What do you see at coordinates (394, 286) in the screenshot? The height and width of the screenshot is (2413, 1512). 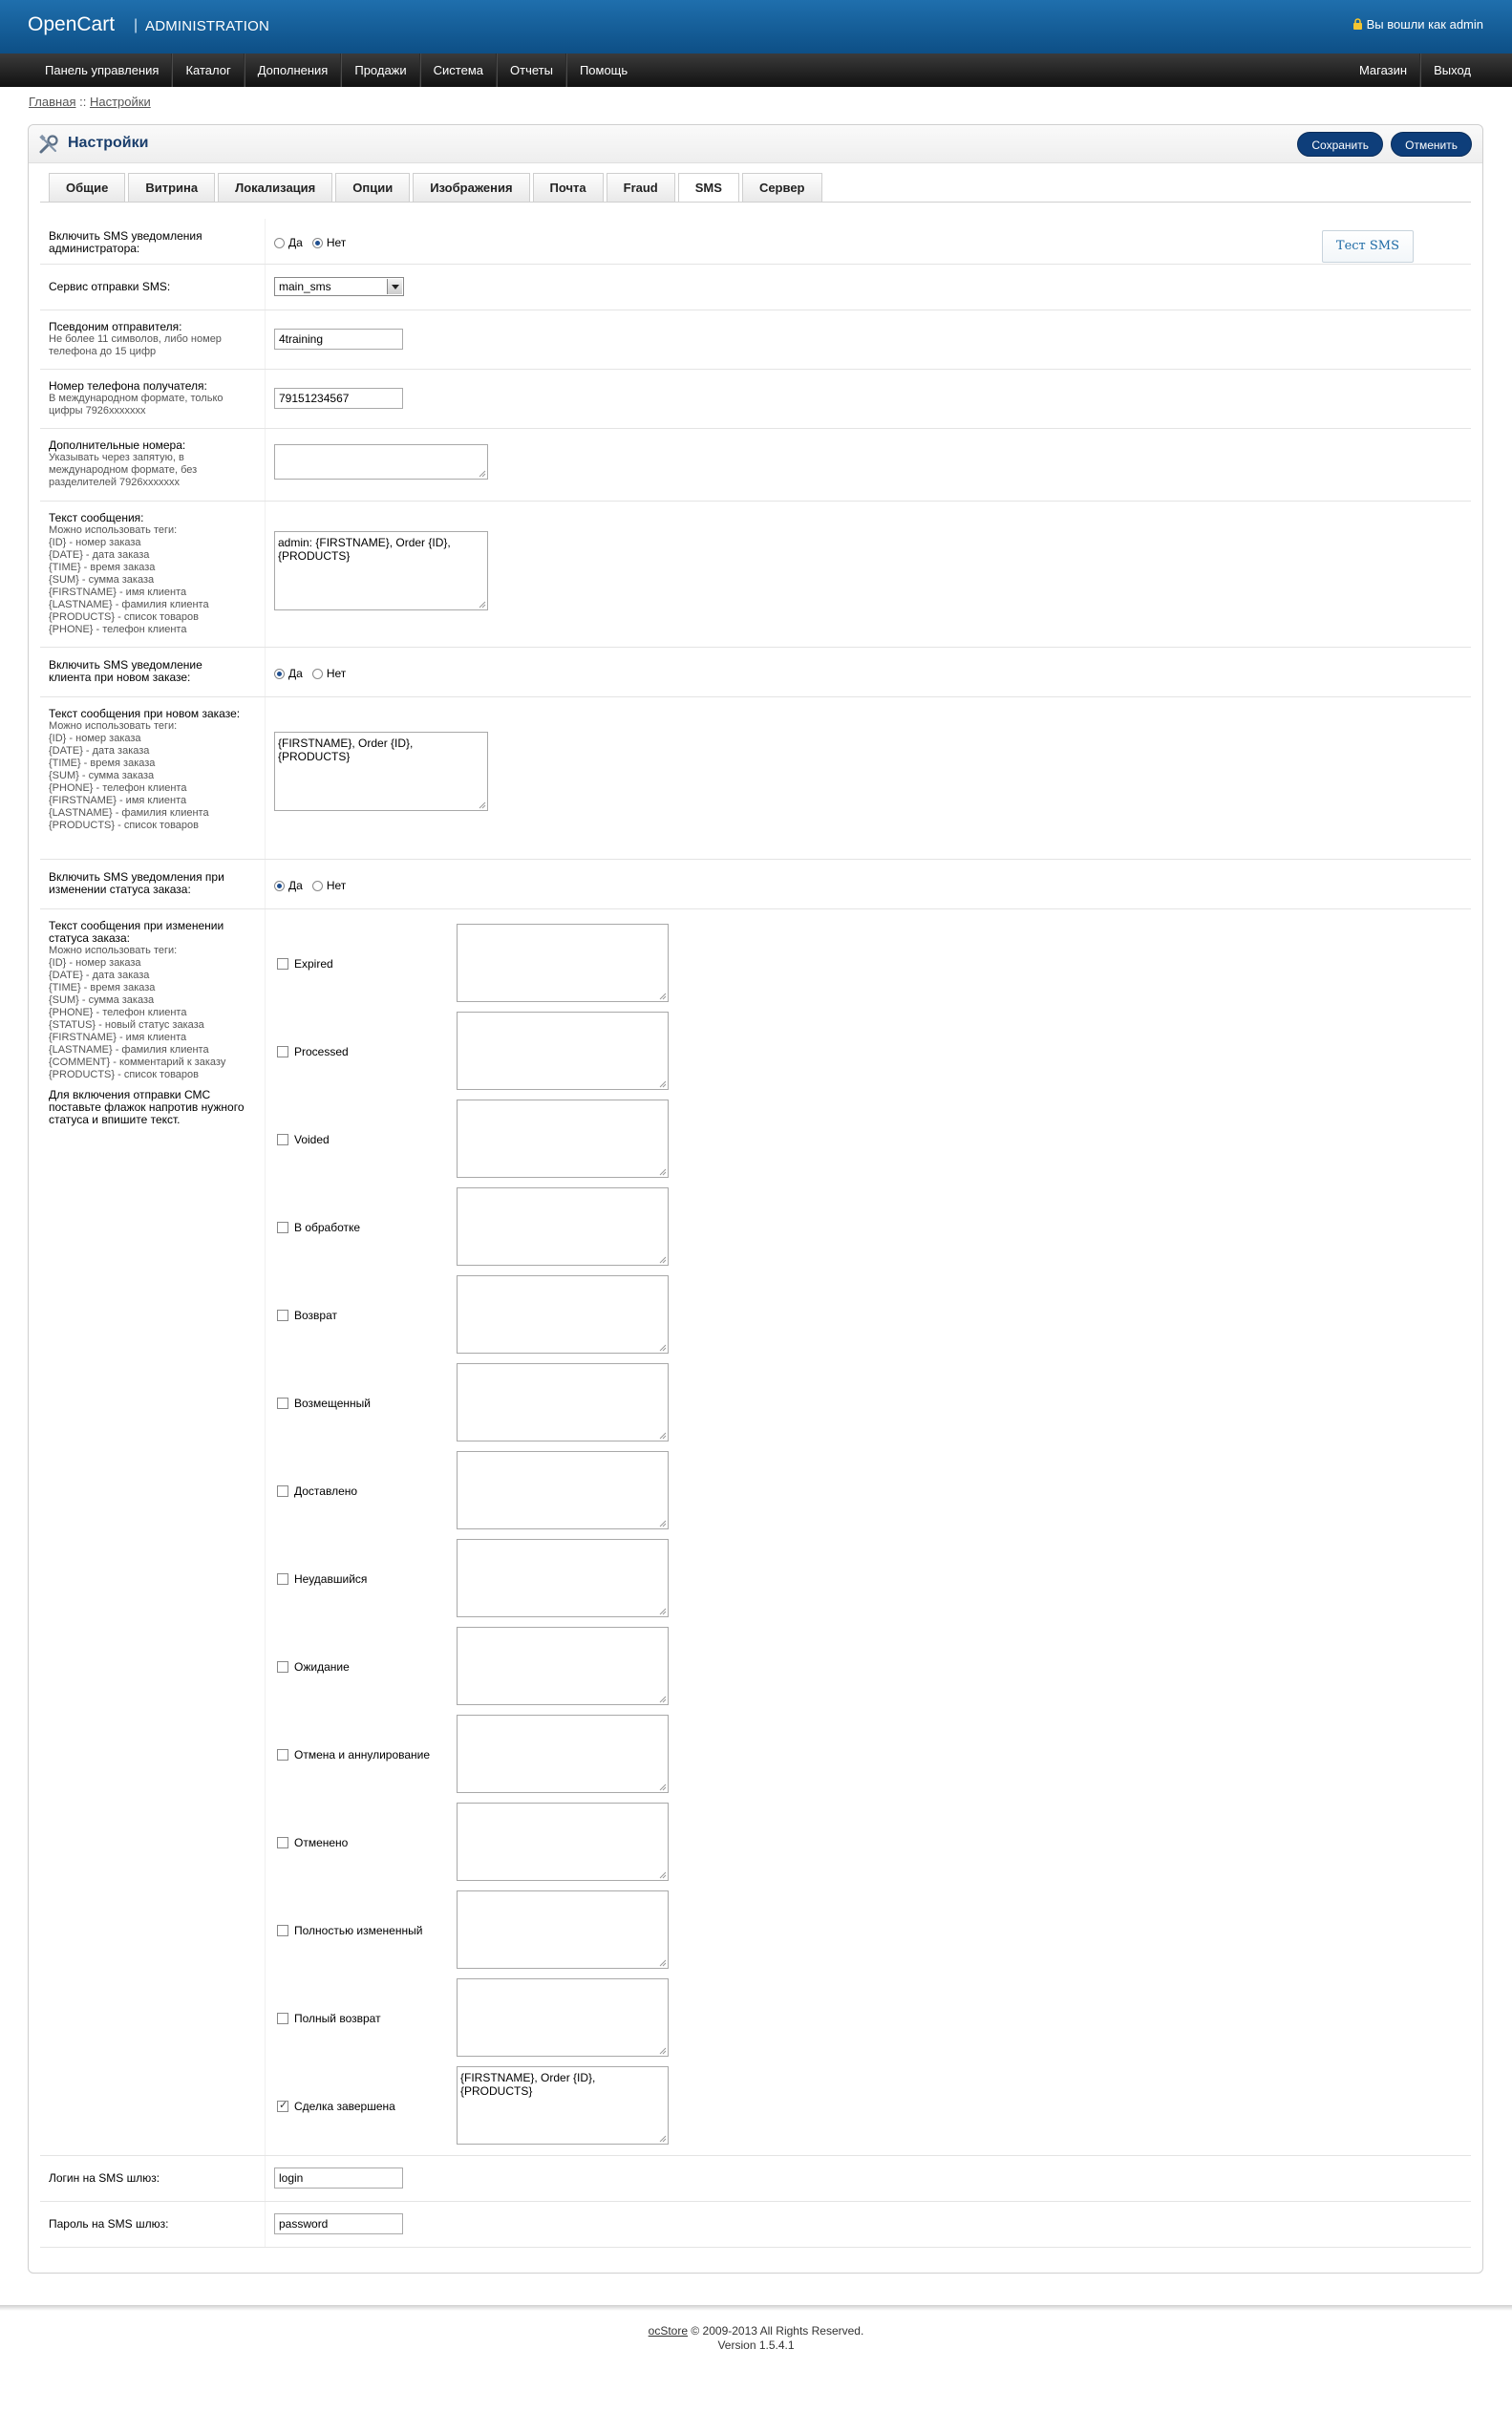 I see `chevron-down-icon` at bounding box center [394, 286].